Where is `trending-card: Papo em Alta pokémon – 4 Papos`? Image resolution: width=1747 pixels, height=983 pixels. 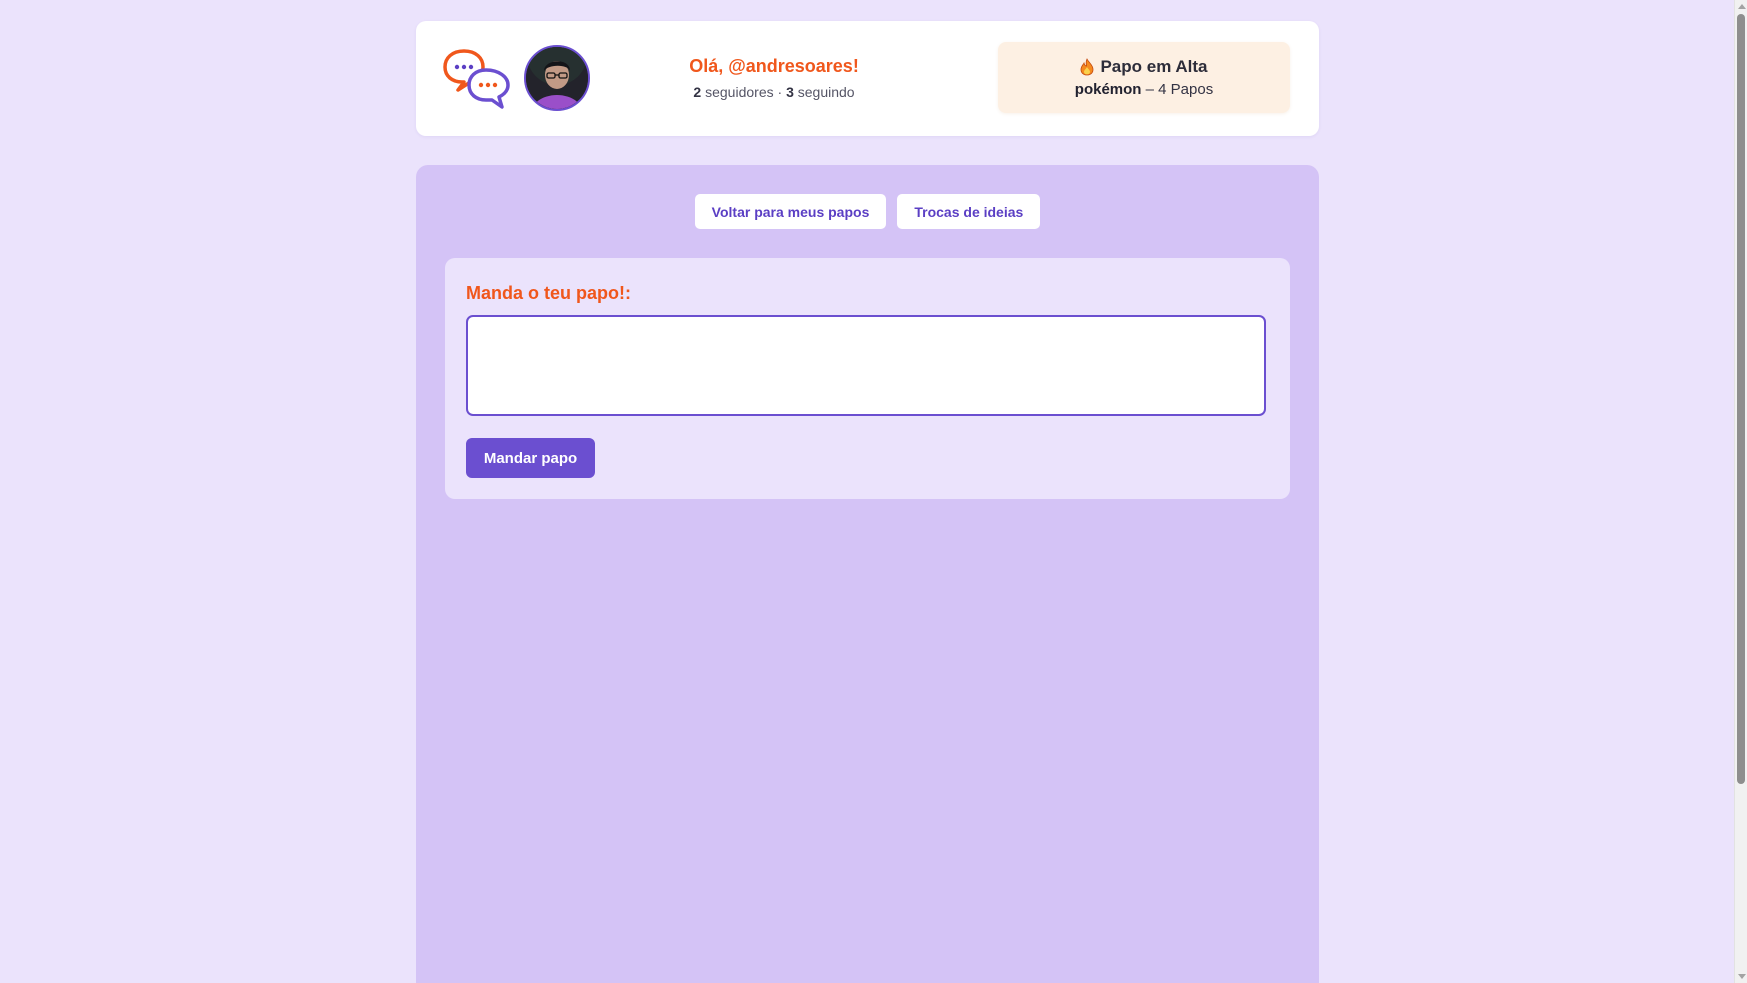 trending-card: Papo em Alta pokémon – 4 Papos is located at coordinates (1144, 77).